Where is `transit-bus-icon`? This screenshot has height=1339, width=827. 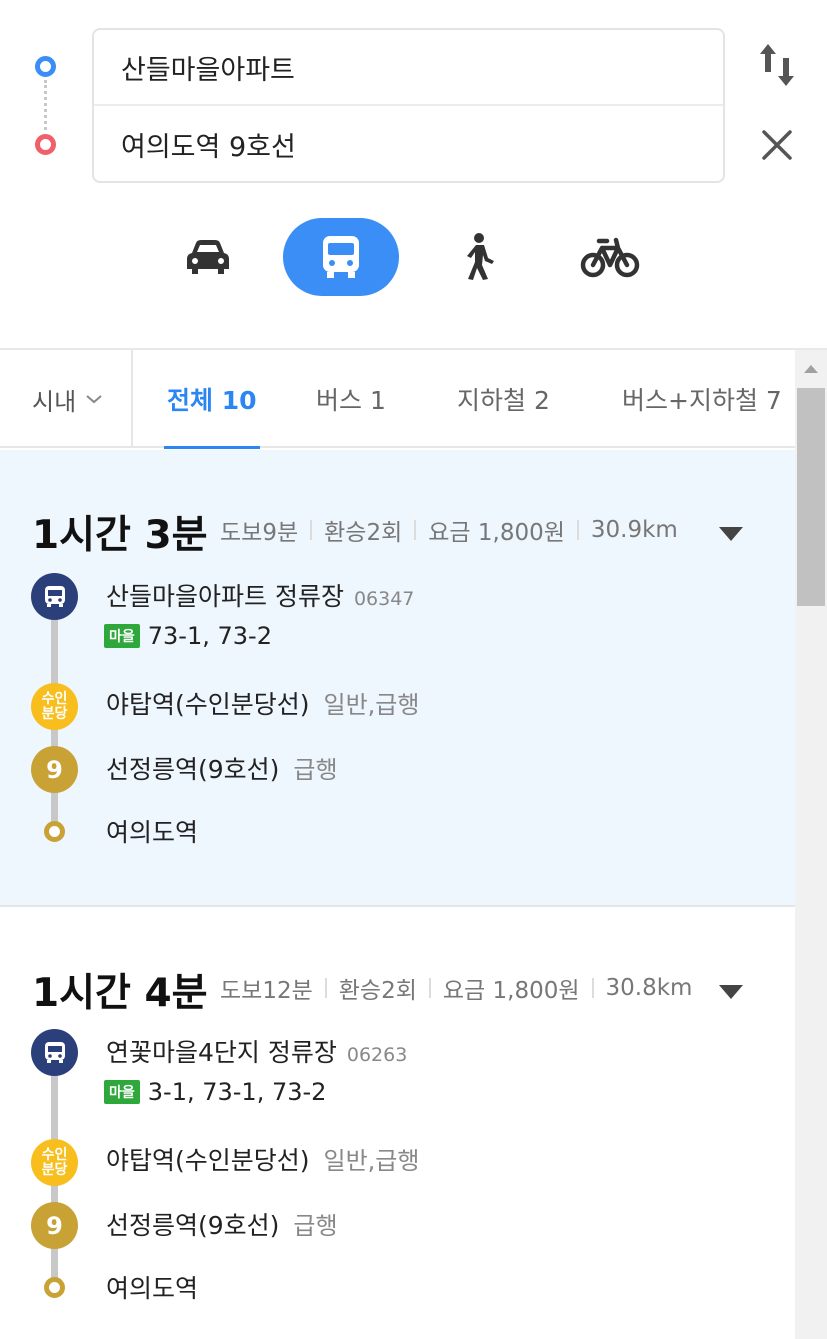
transit-bus-icon is located at coordinates (341, 257).